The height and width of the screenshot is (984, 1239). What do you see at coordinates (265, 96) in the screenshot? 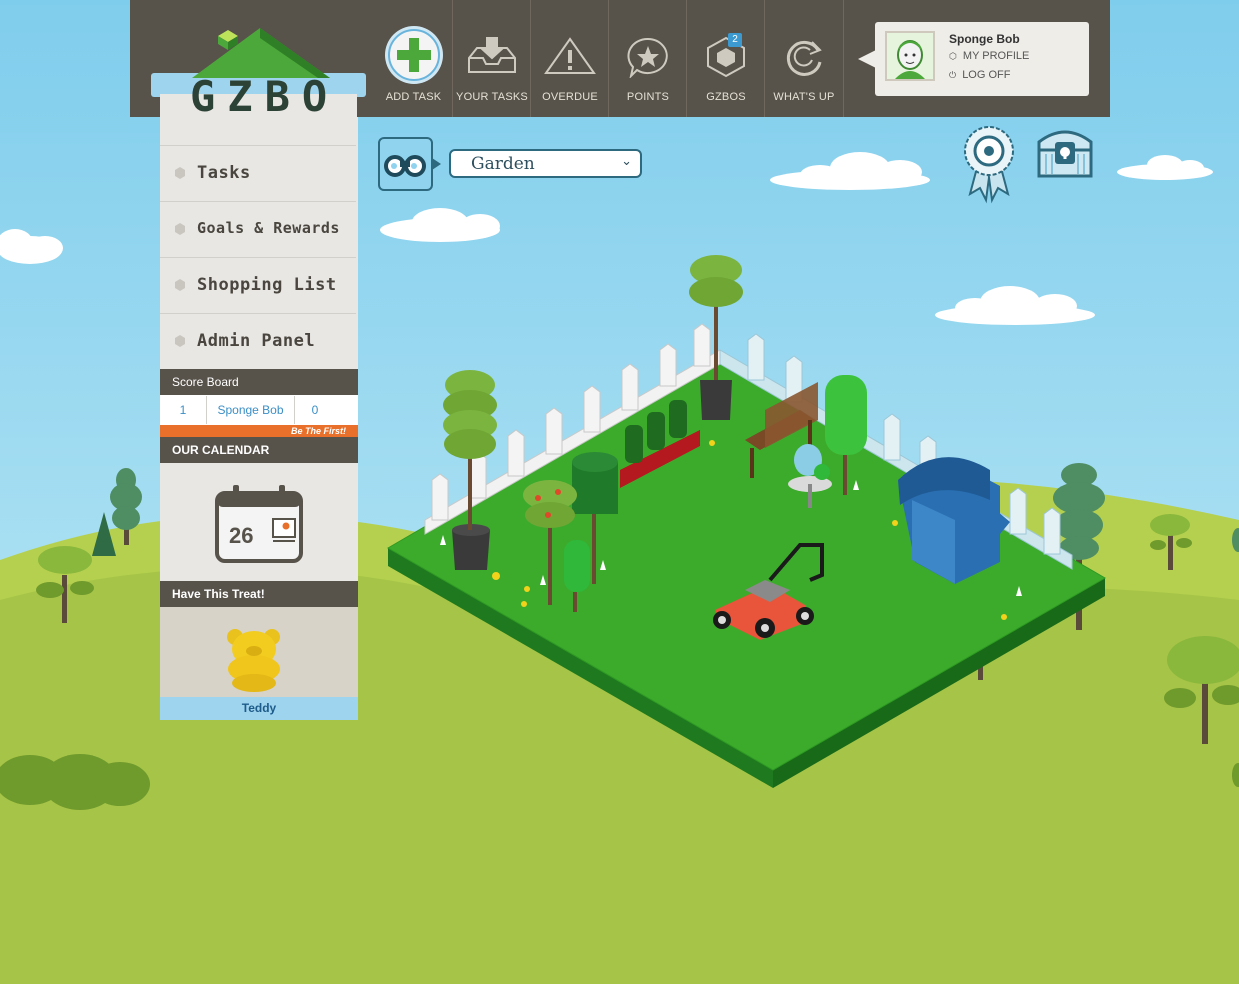
I see `logo-text: GZBO` at bounding box center [265, 96].